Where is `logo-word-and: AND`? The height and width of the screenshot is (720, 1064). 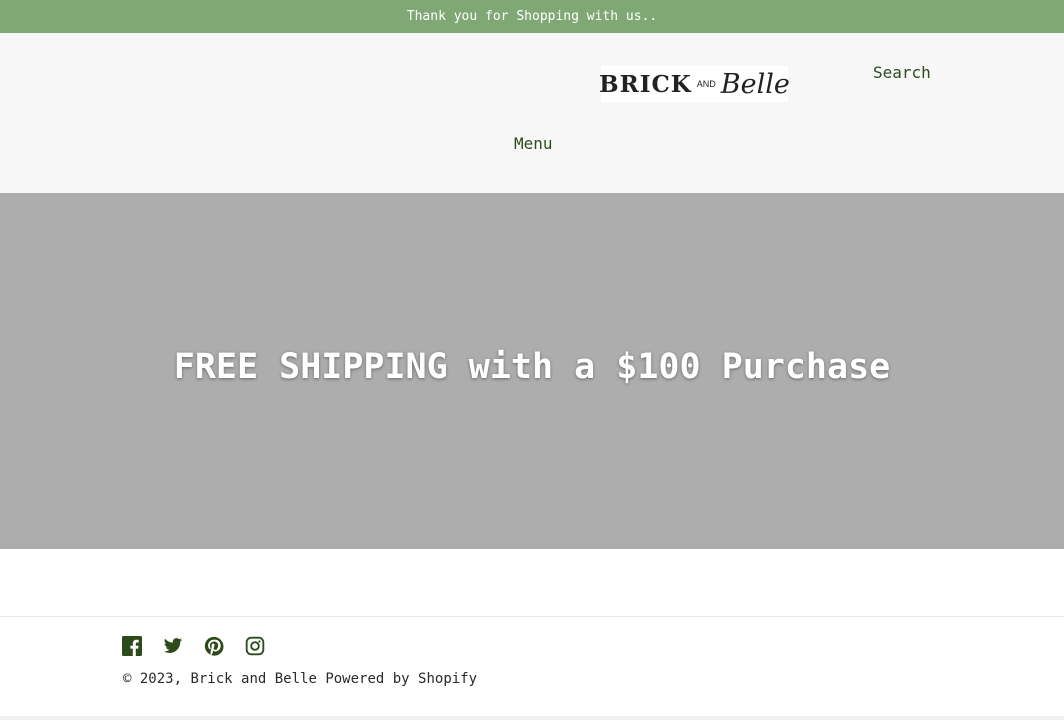 logo-word-and: AND is located at coordinates (706, 84).